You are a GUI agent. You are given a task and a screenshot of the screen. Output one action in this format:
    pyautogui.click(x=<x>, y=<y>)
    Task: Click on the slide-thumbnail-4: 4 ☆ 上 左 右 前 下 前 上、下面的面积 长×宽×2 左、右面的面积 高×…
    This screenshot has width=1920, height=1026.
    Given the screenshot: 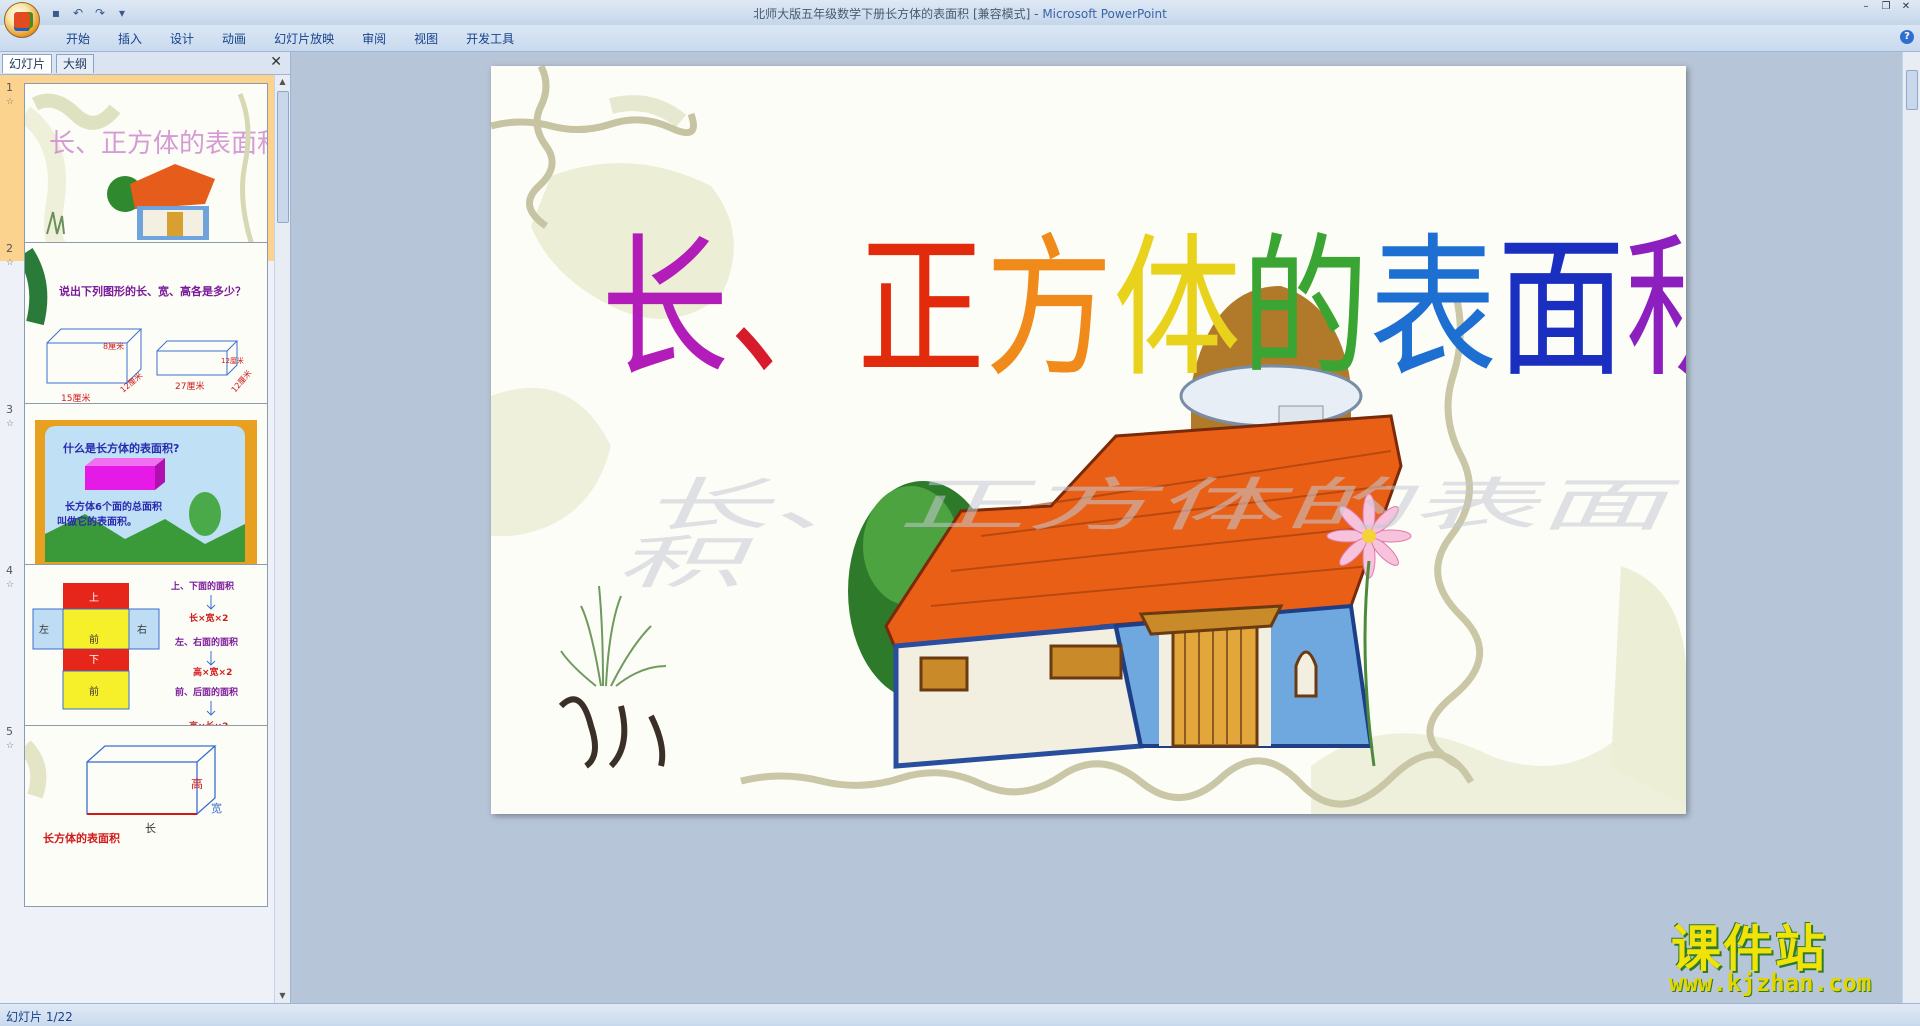 What is the action you would take?
    pyautogui.click(x=137, y=652)
    